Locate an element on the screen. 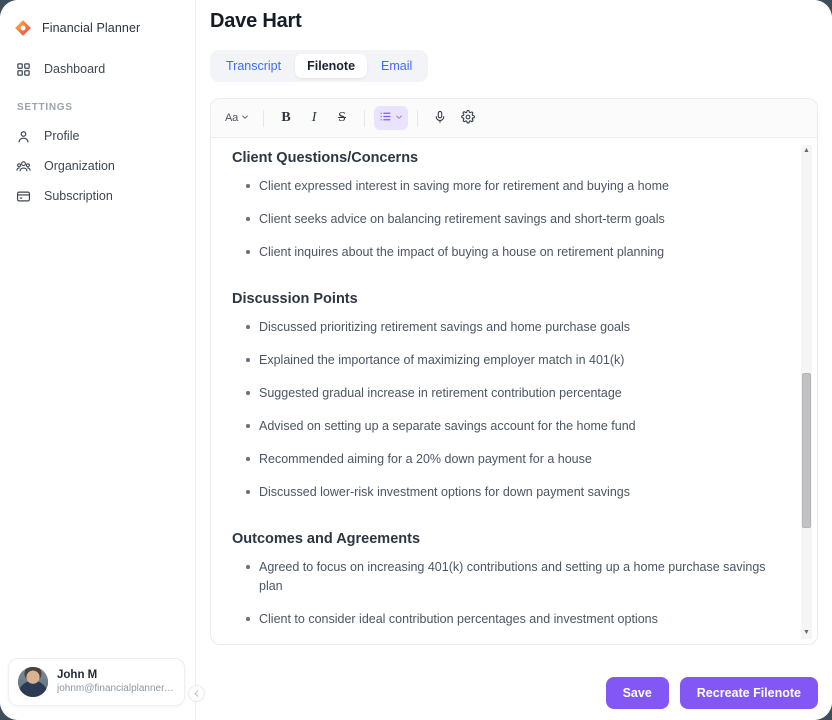 This screenshot has width=832, height=720. avatar is located at coordinates (33, 682).